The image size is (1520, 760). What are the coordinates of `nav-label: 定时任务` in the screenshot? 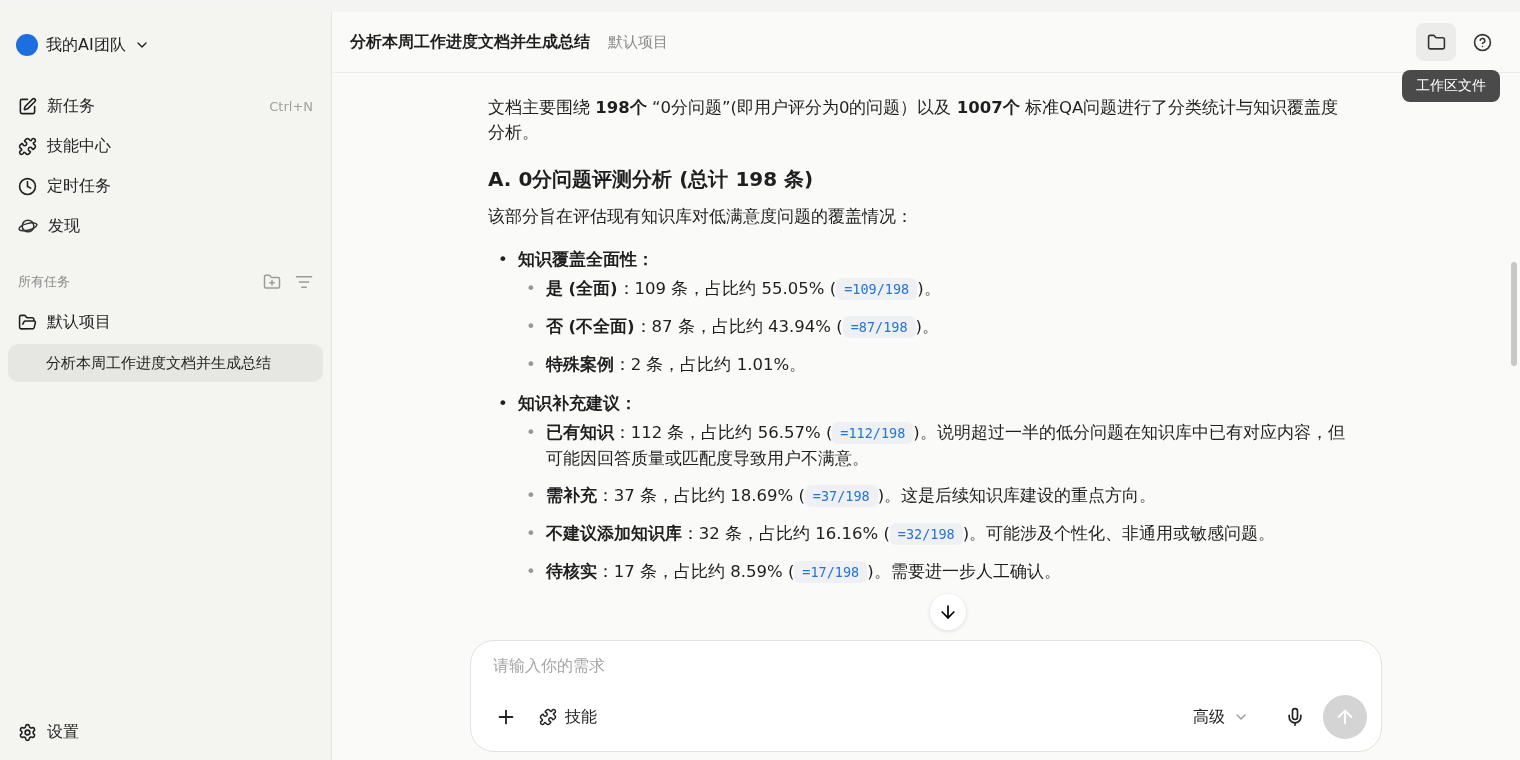 It's located at (79, 186).